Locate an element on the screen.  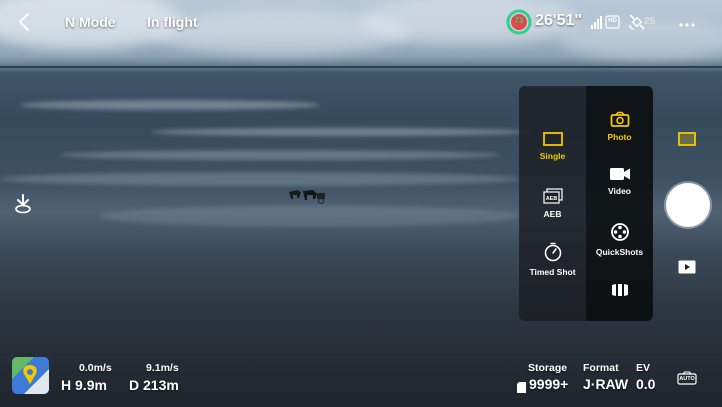
storage-label: Storage is located at coordinates (548, 368).